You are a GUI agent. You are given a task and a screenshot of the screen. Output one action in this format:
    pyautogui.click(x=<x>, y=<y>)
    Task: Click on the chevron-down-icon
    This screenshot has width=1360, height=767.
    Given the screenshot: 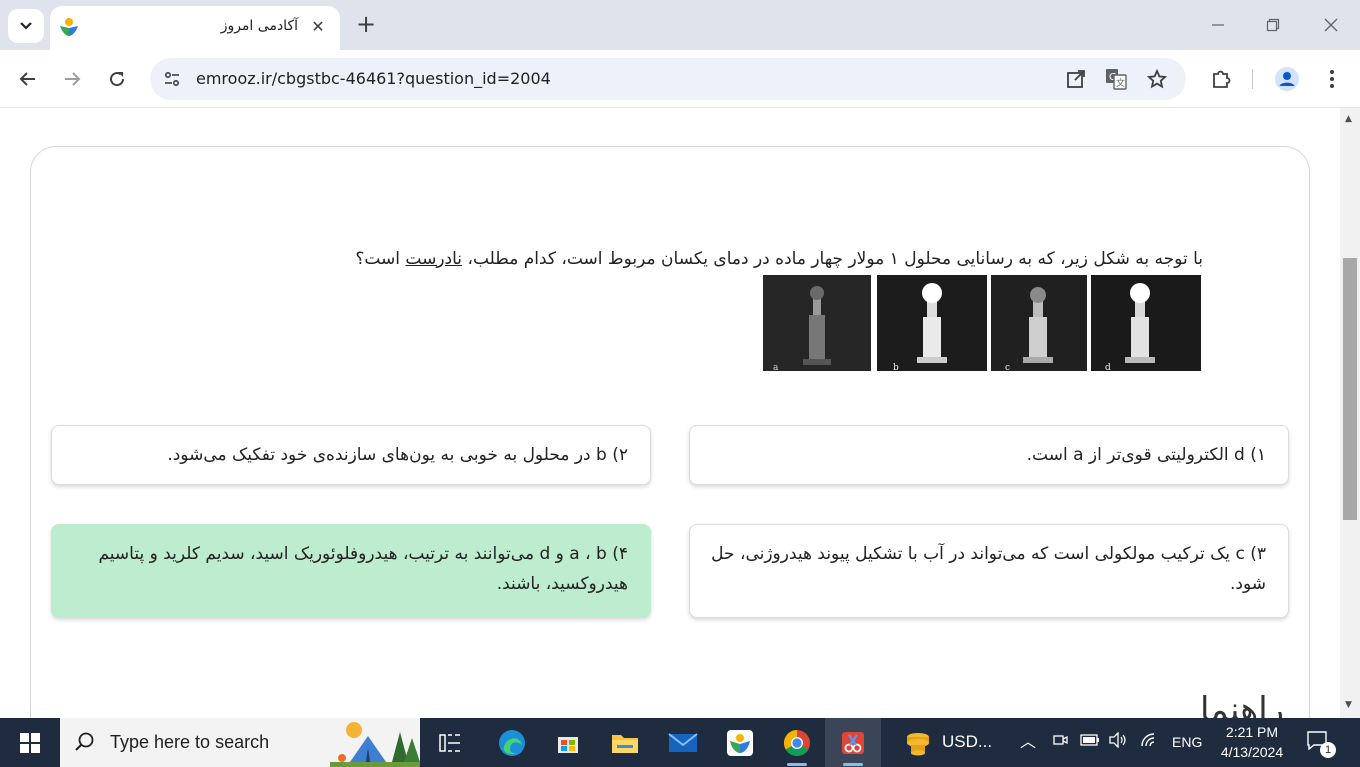 What is the action you would take?
    pyautogui.click(x=26, y=26)
    